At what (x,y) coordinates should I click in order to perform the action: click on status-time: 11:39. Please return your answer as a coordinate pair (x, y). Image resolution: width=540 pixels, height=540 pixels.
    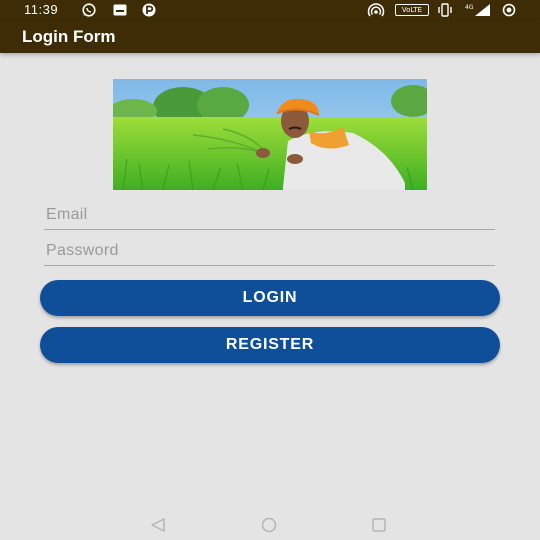
    Looking at the image, I should click on (41, 9).